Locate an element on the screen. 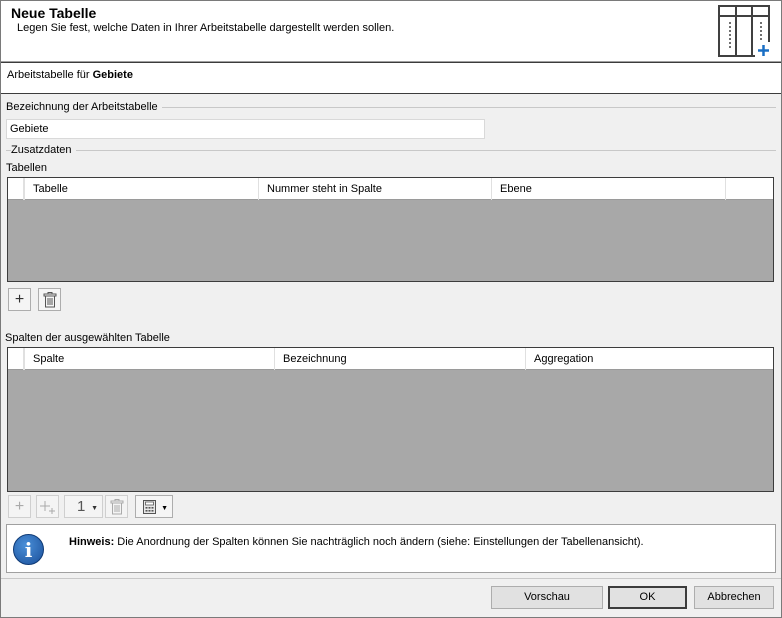 The height and width of the screenshot is (618, 782). dialog-title: Neue Tabelle is located at coordinates (54, 13).